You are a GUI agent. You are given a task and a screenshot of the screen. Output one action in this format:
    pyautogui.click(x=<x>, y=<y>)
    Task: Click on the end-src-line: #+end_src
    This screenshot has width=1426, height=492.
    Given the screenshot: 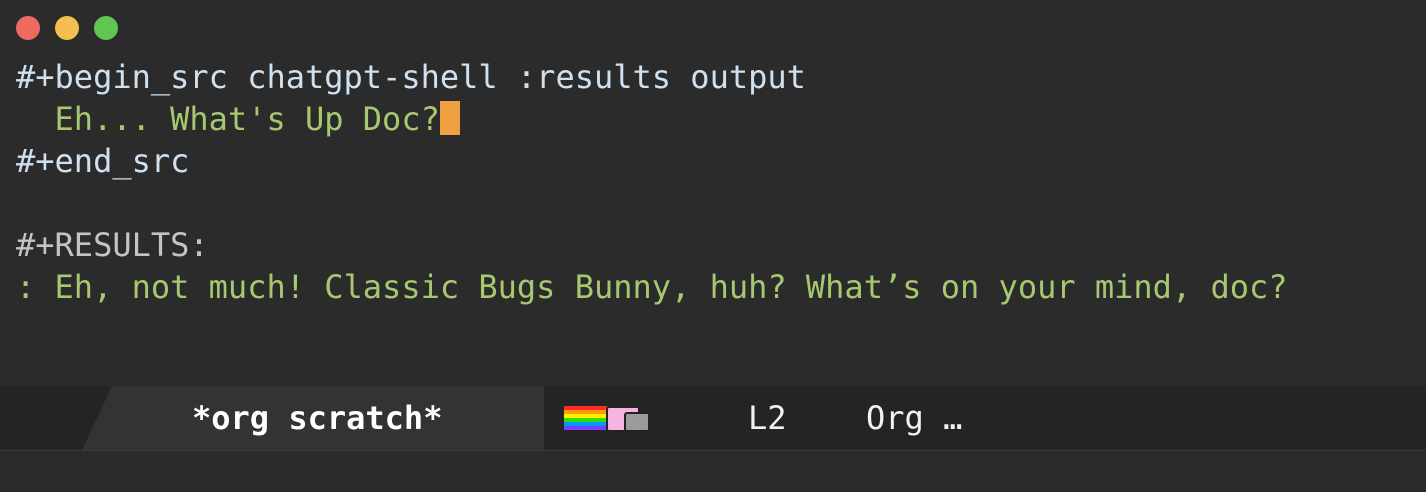 What is the action you would take?
    pyautogui.click(x=713, y=161)
    